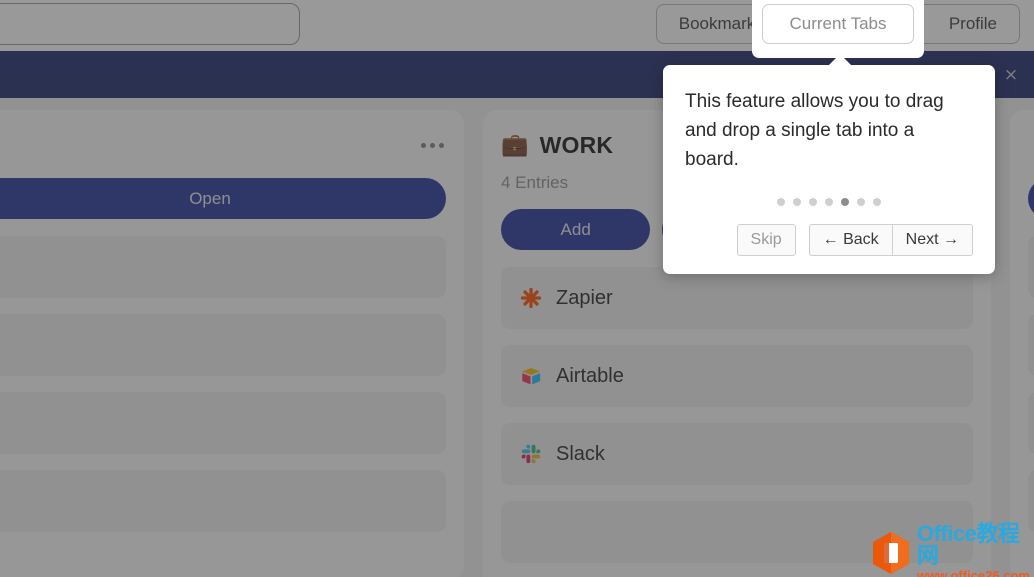 The image size is (1034, 577). I want to click on entry-label: Zapier, so click(584, 297).